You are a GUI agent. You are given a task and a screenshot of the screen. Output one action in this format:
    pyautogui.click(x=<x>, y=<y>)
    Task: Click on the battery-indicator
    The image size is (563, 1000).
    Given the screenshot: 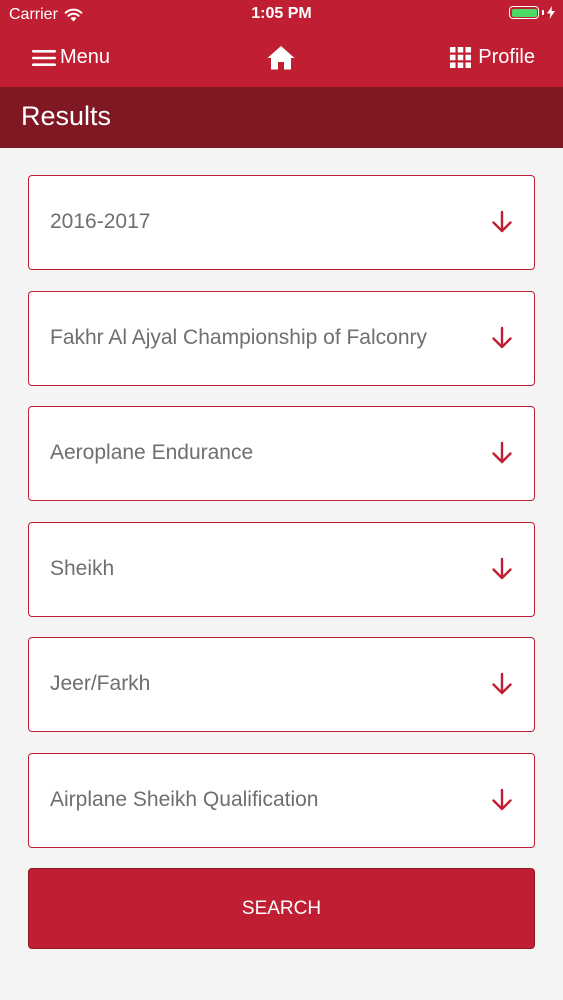 What is the action you would take?
    pyautogui.click(x=532, y=12)
    